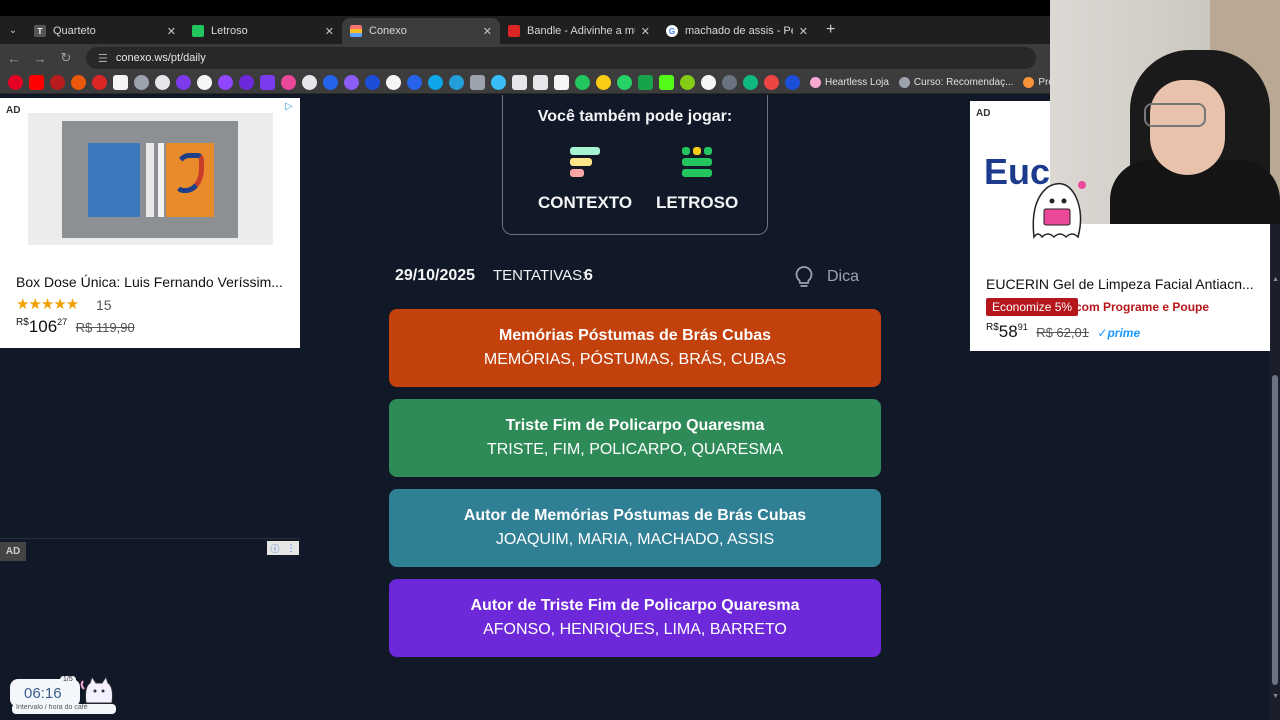 The width and height of the screenshot is (1280, 720). Describe the element at coordinates (672, 31) in the screenshot. I see `google-favicon: G` at that location.